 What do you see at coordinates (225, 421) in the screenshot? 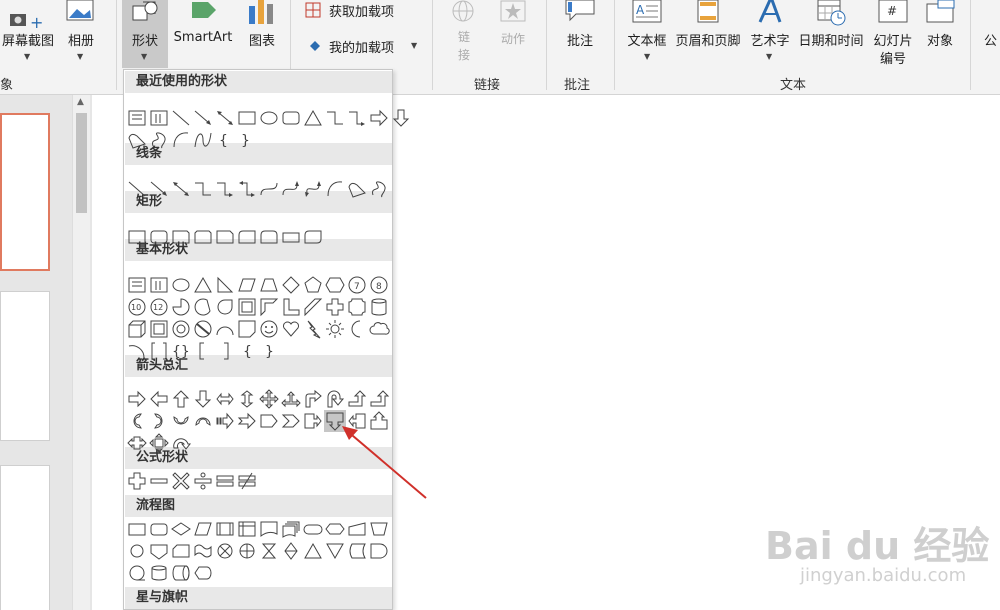
I see `shape-striped-icon` at bounding box center [225, 421].